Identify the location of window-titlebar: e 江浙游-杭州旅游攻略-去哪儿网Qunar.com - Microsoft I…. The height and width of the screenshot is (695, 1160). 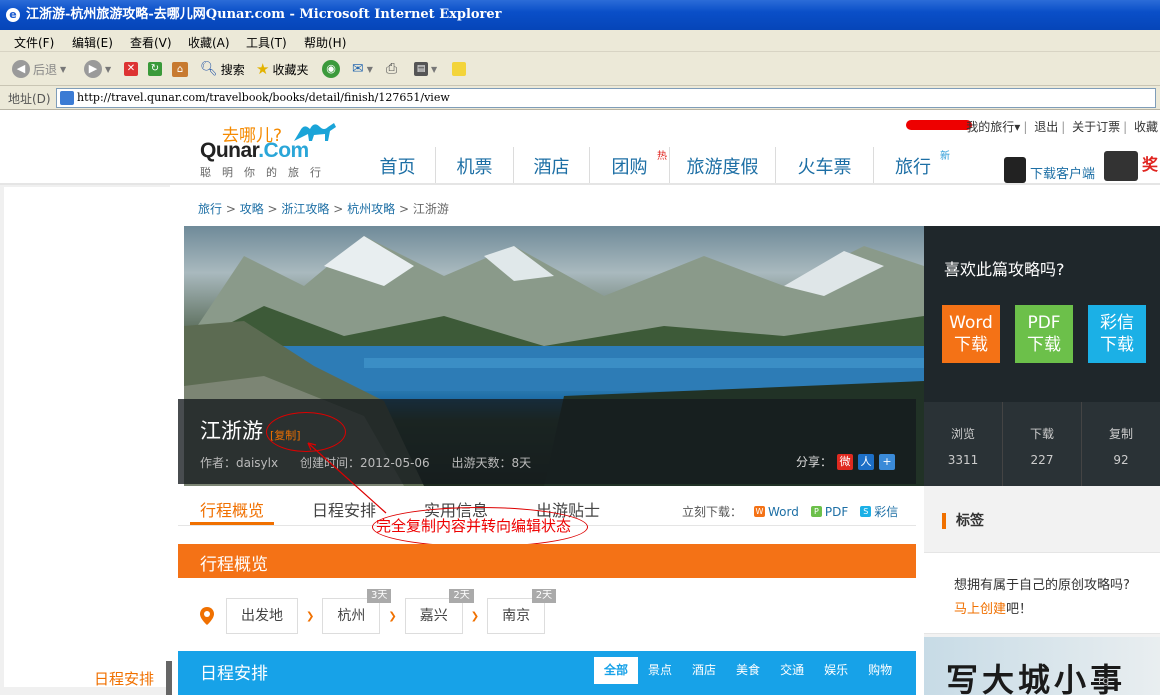
(580, 15).